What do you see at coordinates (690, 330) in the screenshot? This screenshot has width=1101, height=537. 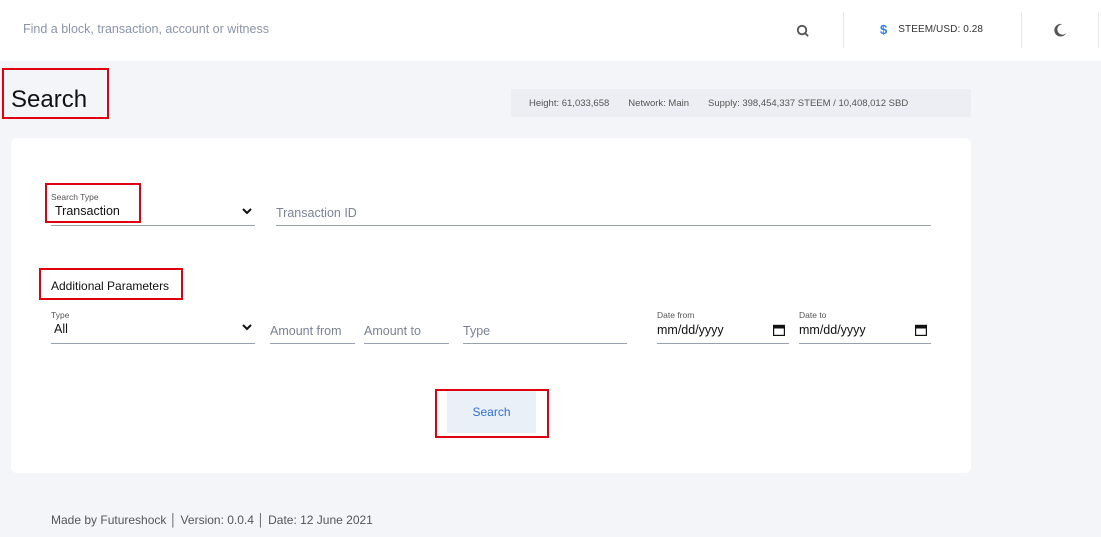 I see `date-from-value: mm/dd/yyyy` at bounding box center [690, 330].